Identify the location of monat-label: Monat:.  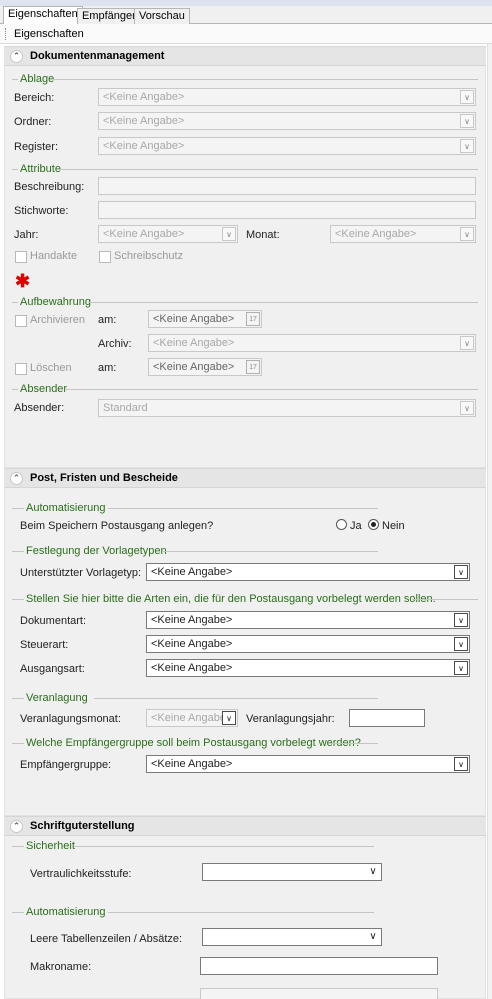
(263, 235).